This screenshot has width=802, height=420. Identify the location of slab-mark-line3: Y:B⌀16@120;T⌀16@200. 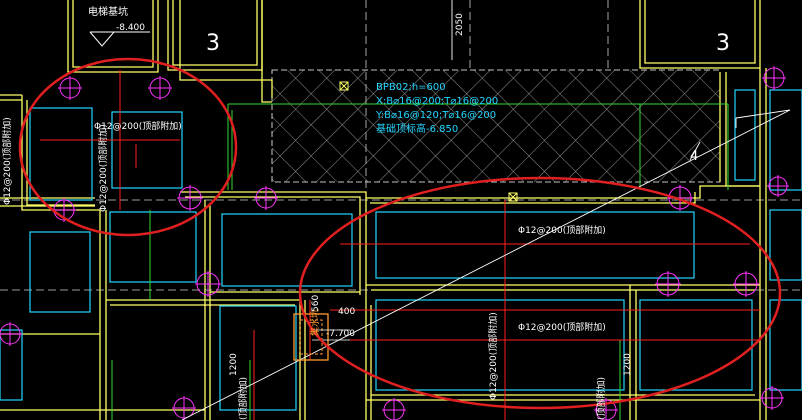
(435, 115).